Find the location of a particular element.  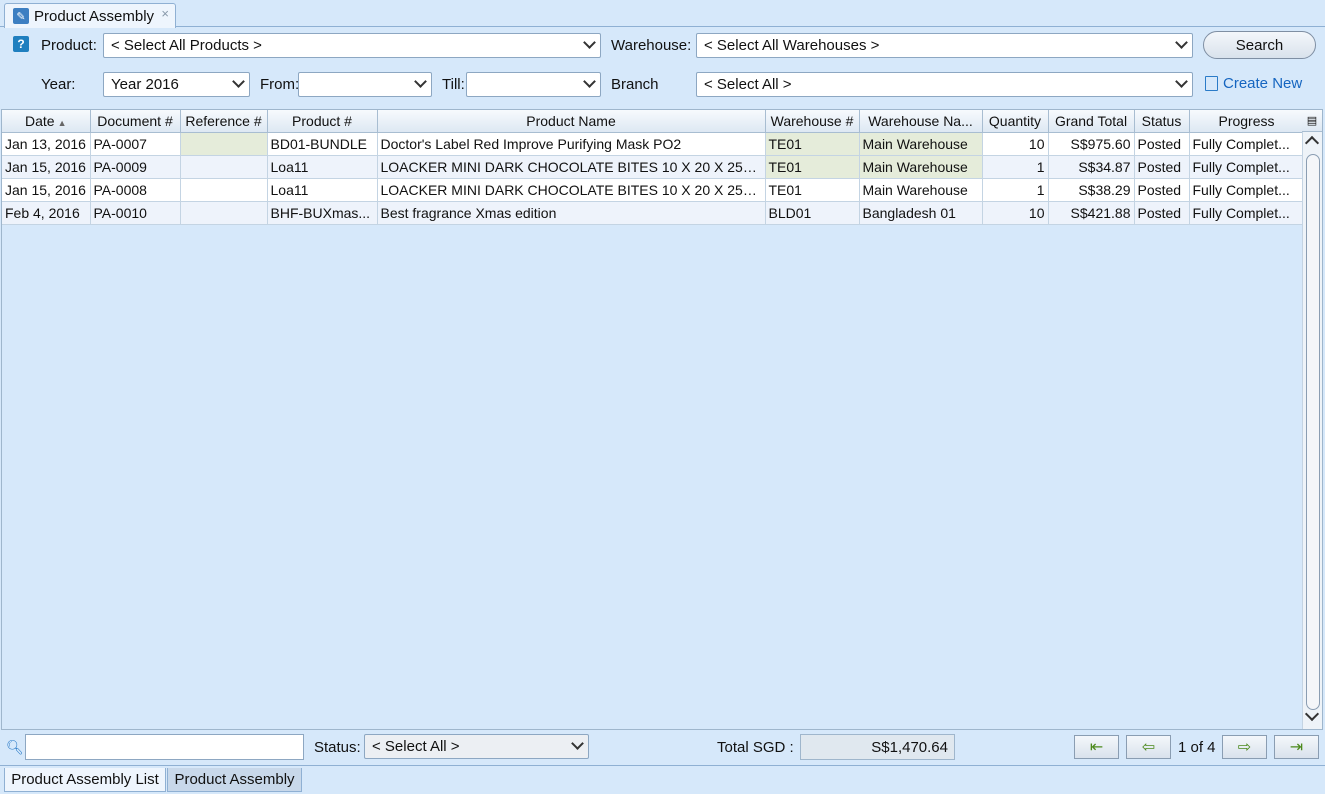

col-header-grand-total: Grand Total is located at coordinates (1091, 121).